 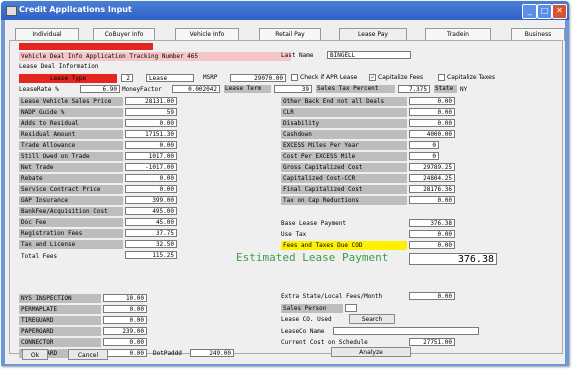 What do you see at coordinates (432, 178) in the screenshot?
I see `right-row-value: 24804.25` at bounding box center [432, 178].